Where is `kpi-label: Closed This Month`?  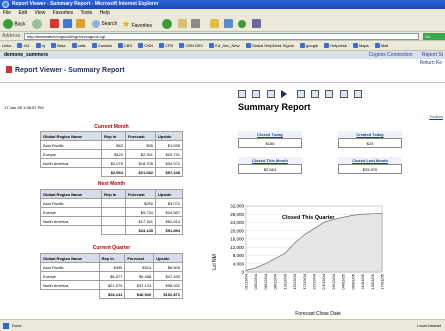 kpi-label: Closed This Month is located at coordinates (270, 161).